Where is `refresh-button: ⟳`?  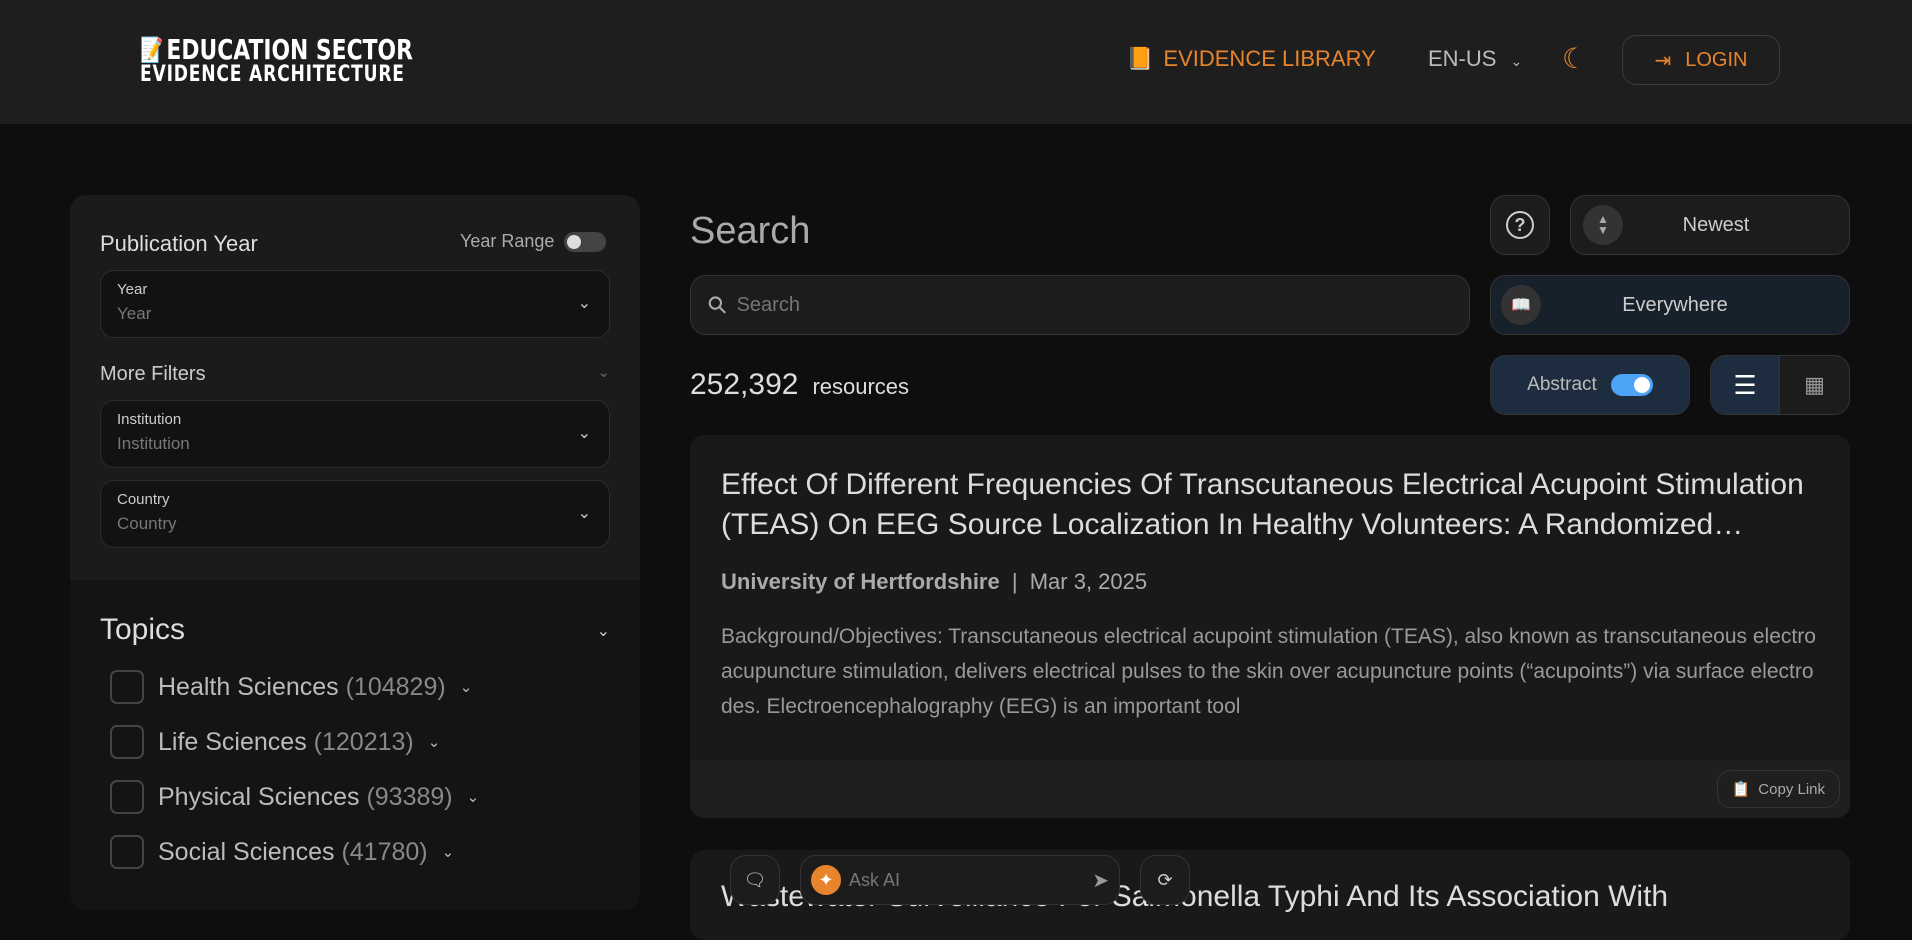 refresh-button: ⟳ is located at coordinates (1165, 880).